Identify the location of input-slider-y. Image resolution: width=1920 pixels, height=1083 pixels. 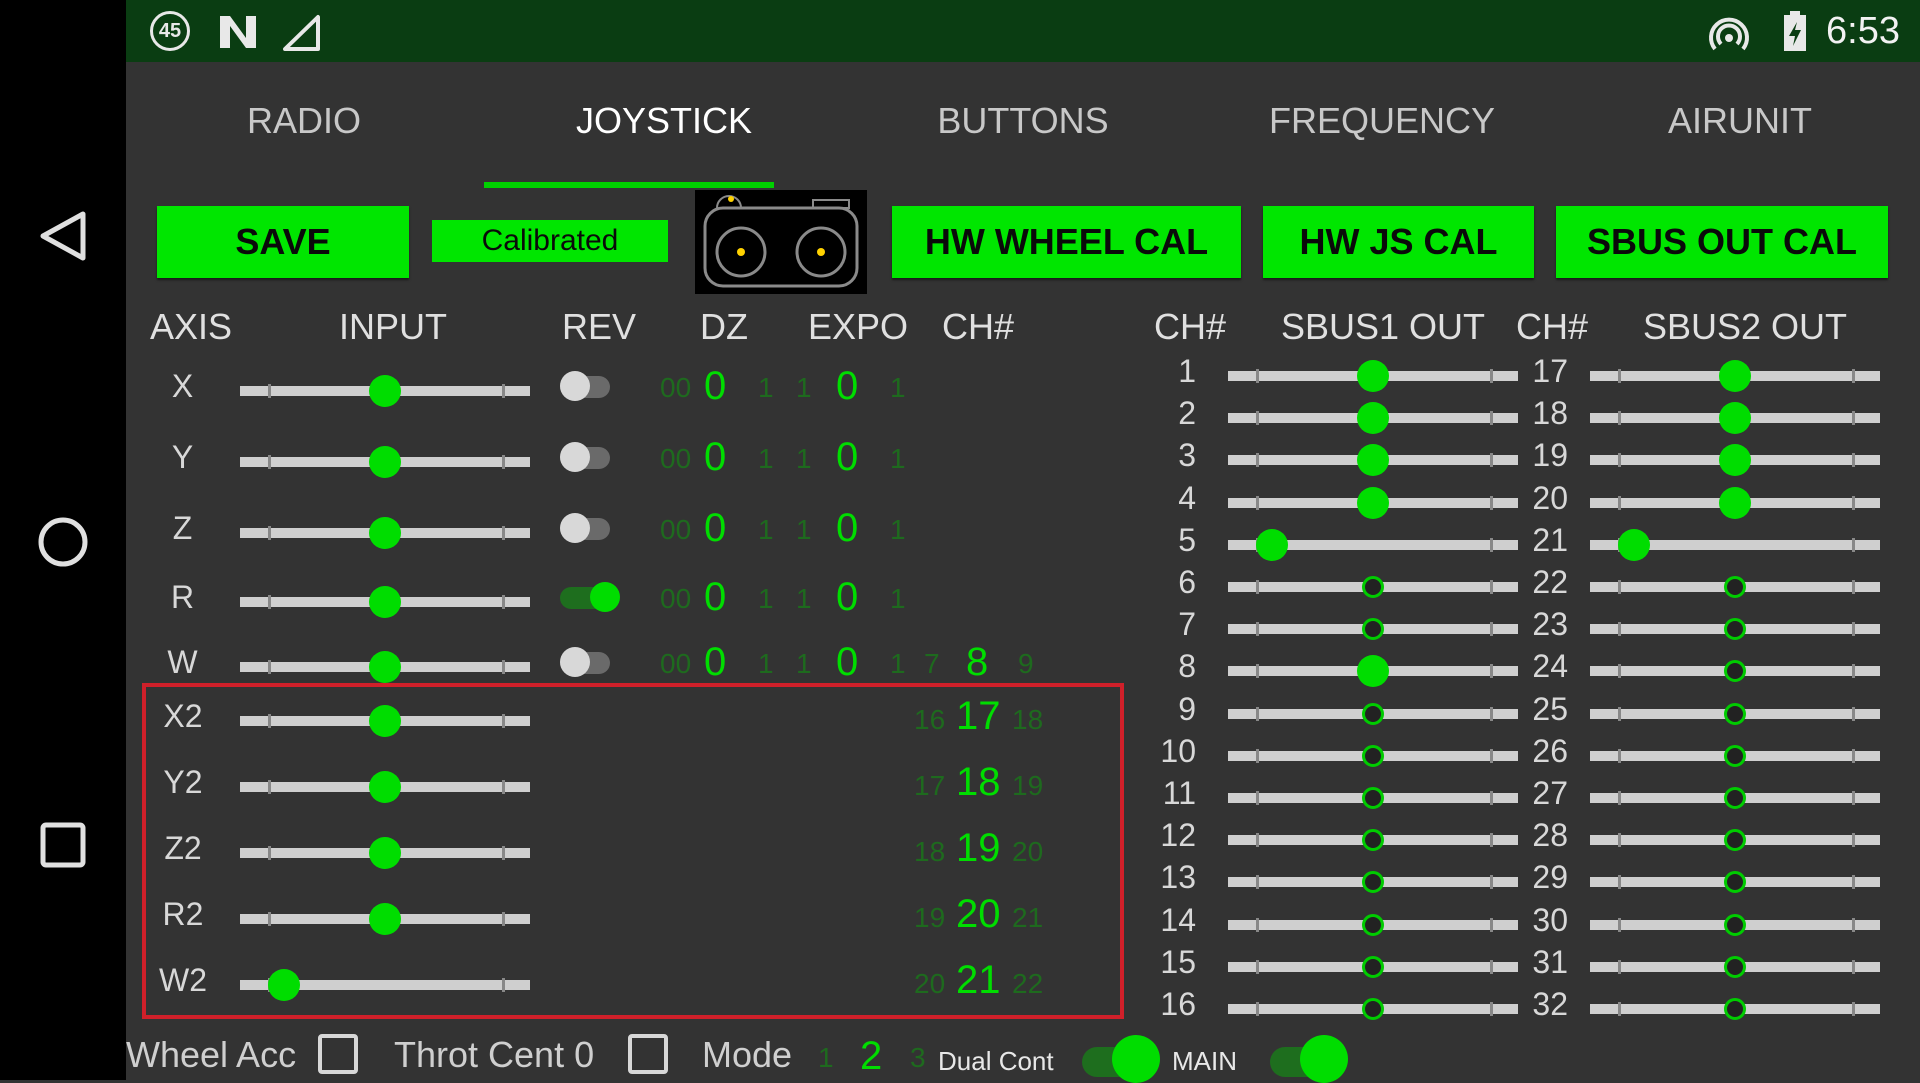
(385, 462).